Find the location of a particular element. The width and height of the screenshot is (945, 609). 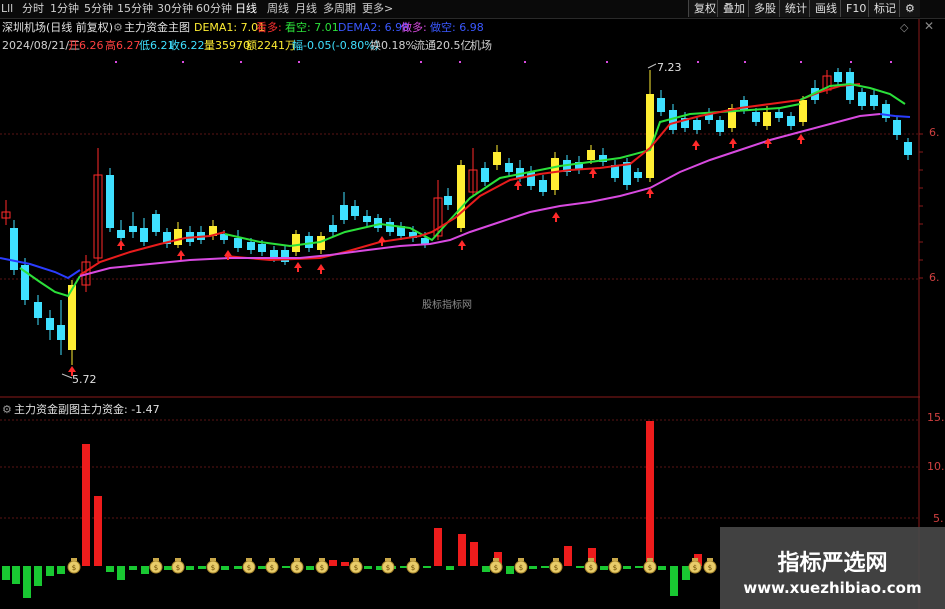

toolbar-button-1: 叠加 is located at coordinates (733, 8).